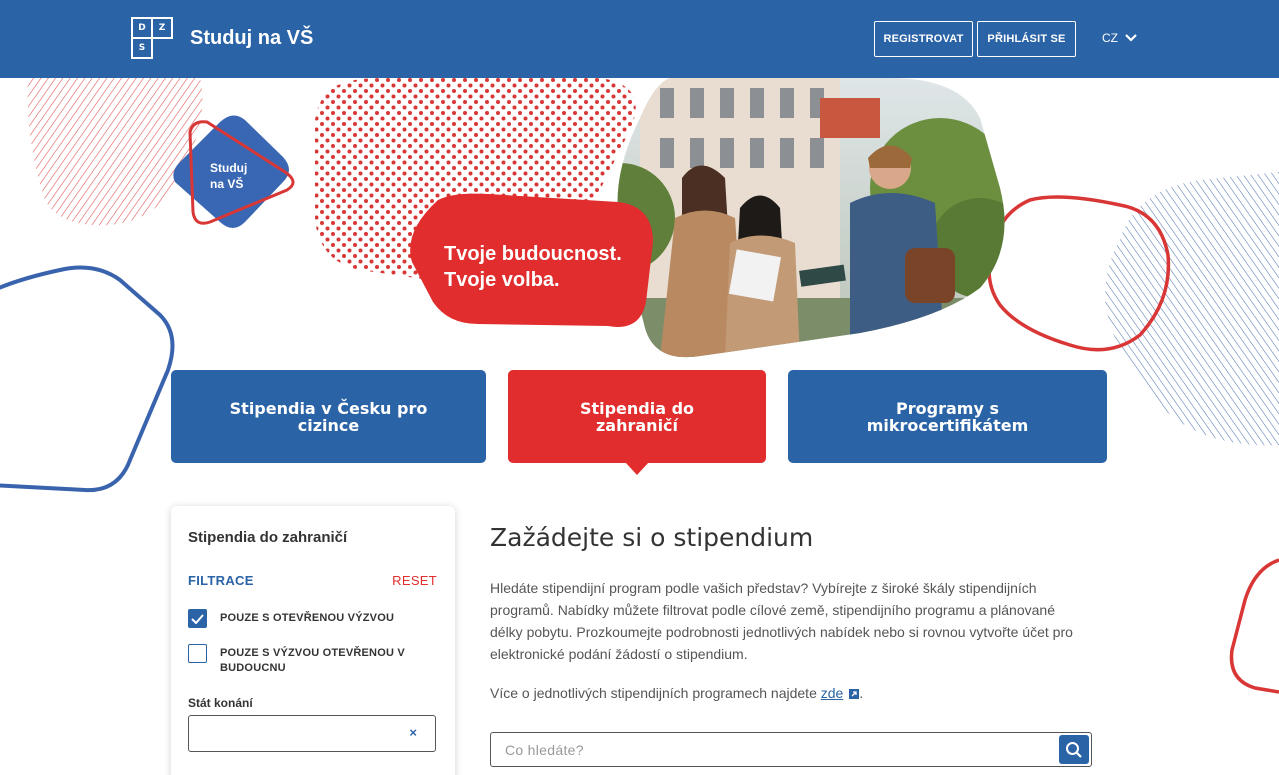  I want to click on filter-panel-title: Stipendia do zahraničí, so click(268, 537).